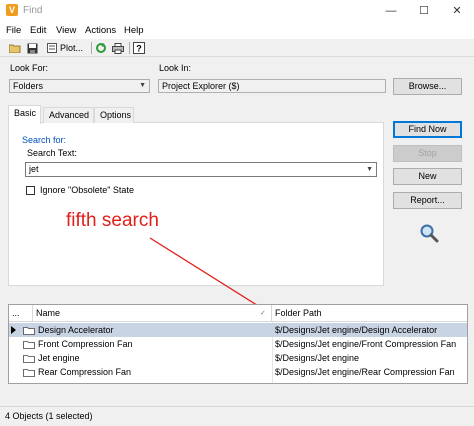 The image size is (474, 426). Describe the element at coordinates (356, 330) in the screenshot. I see `row-folder-path: $/Designs/Jet engine/Design Accelerator` at that location.